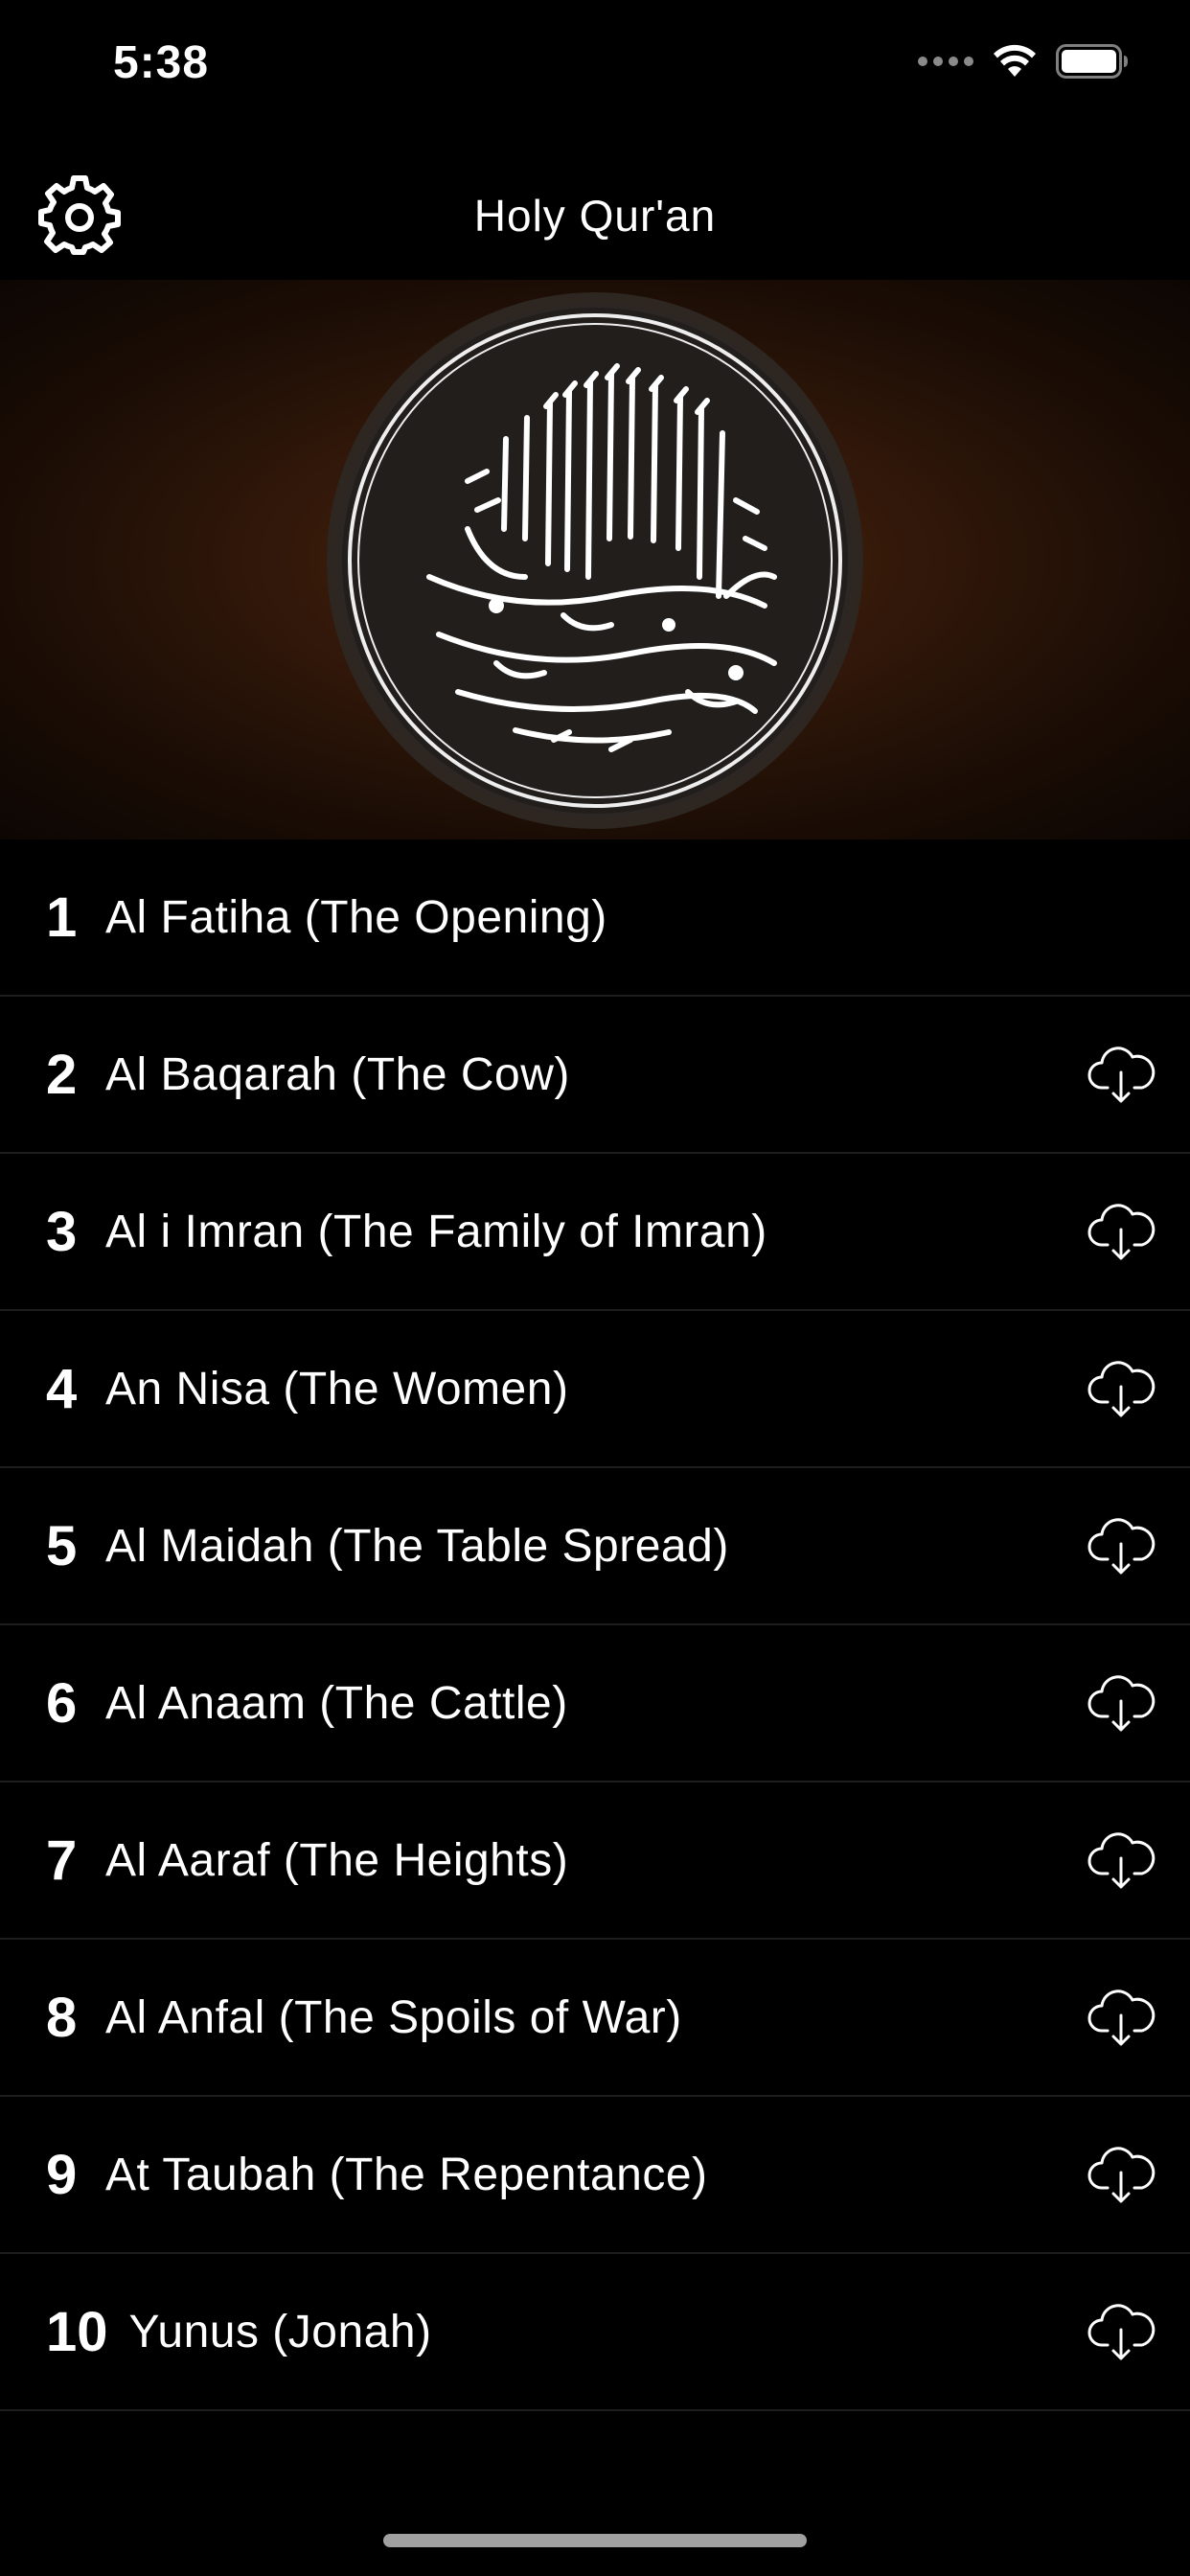 The width and height of the screenshot is (1190, 2576). Describe the element at coordinates (337, 1860) in the screenshot. I see `surah-name: Al Aaraf (The Heights)` at that location.